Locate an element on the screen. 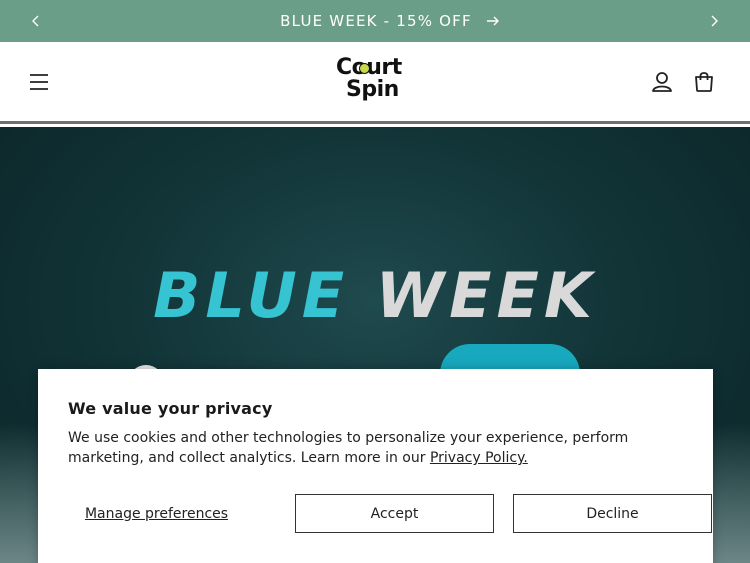  shopping-bag-icon is located at coordinates (704, 82).